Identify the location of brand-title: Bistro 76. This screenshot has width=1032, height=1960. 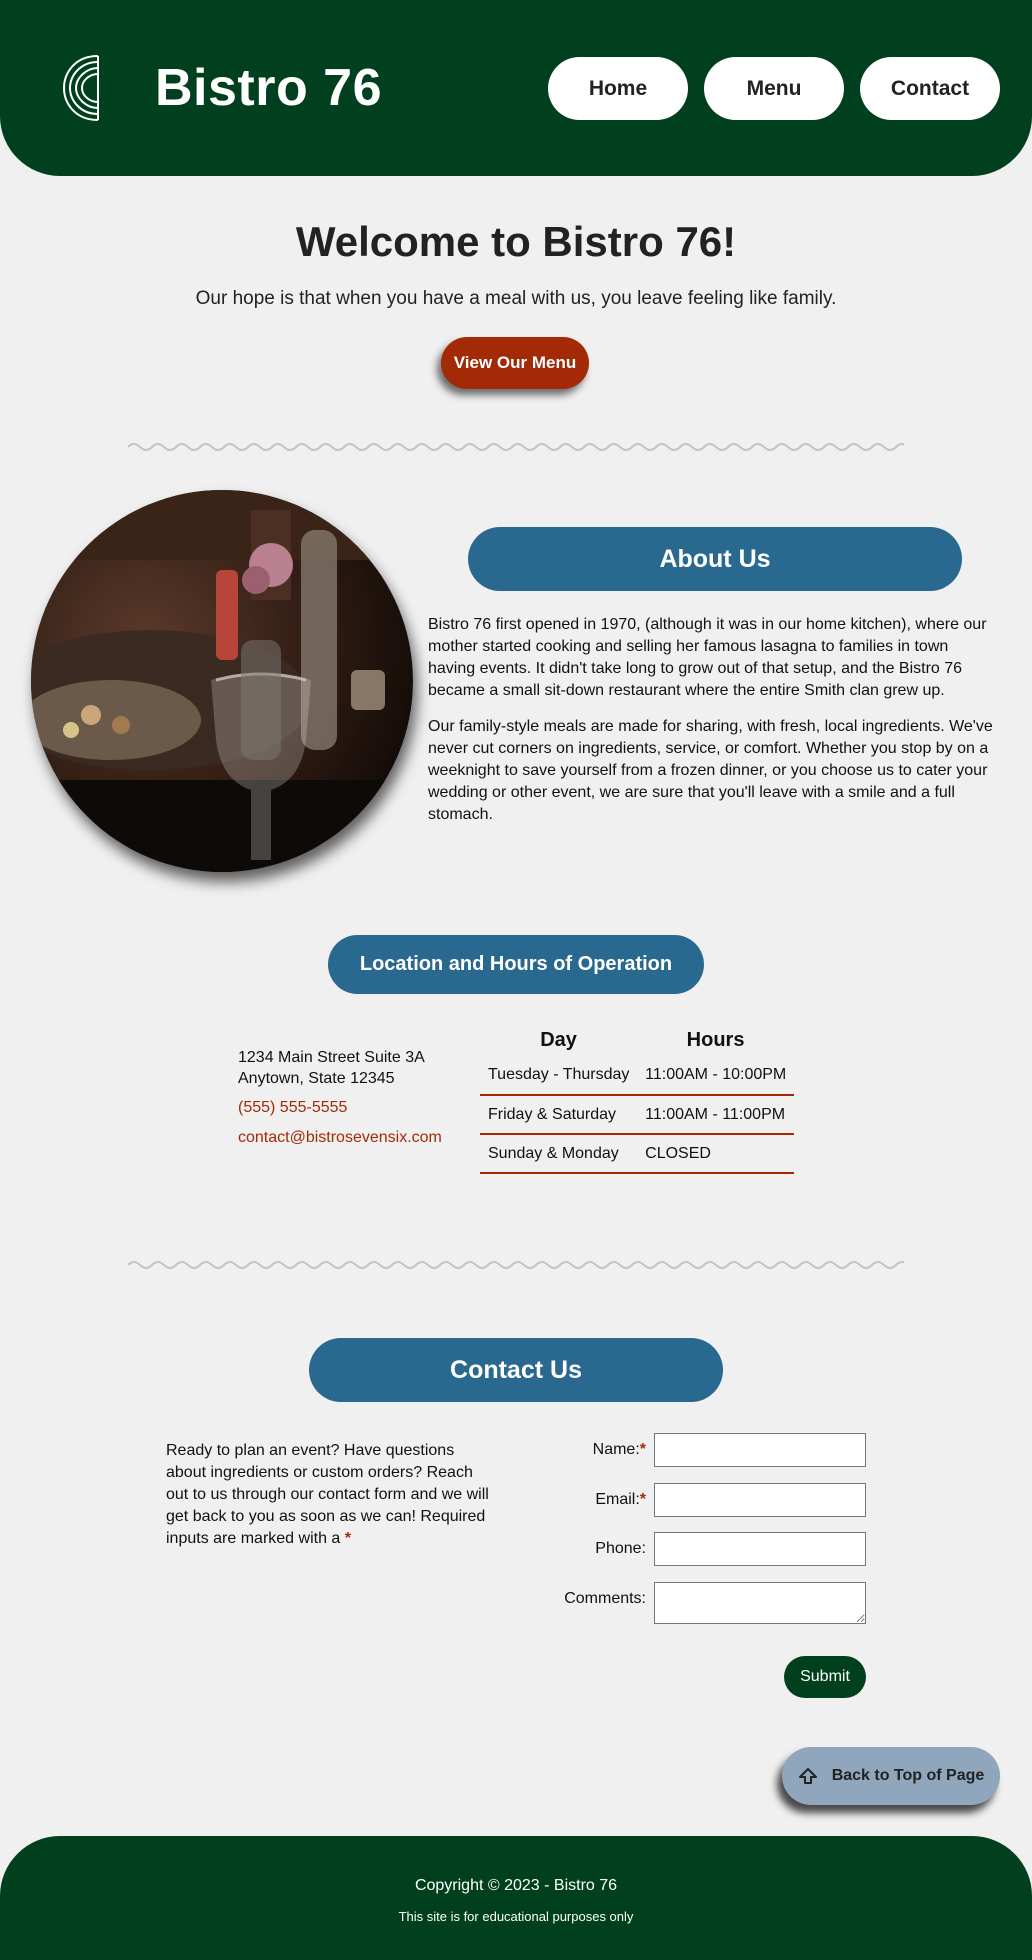
(269, 88).